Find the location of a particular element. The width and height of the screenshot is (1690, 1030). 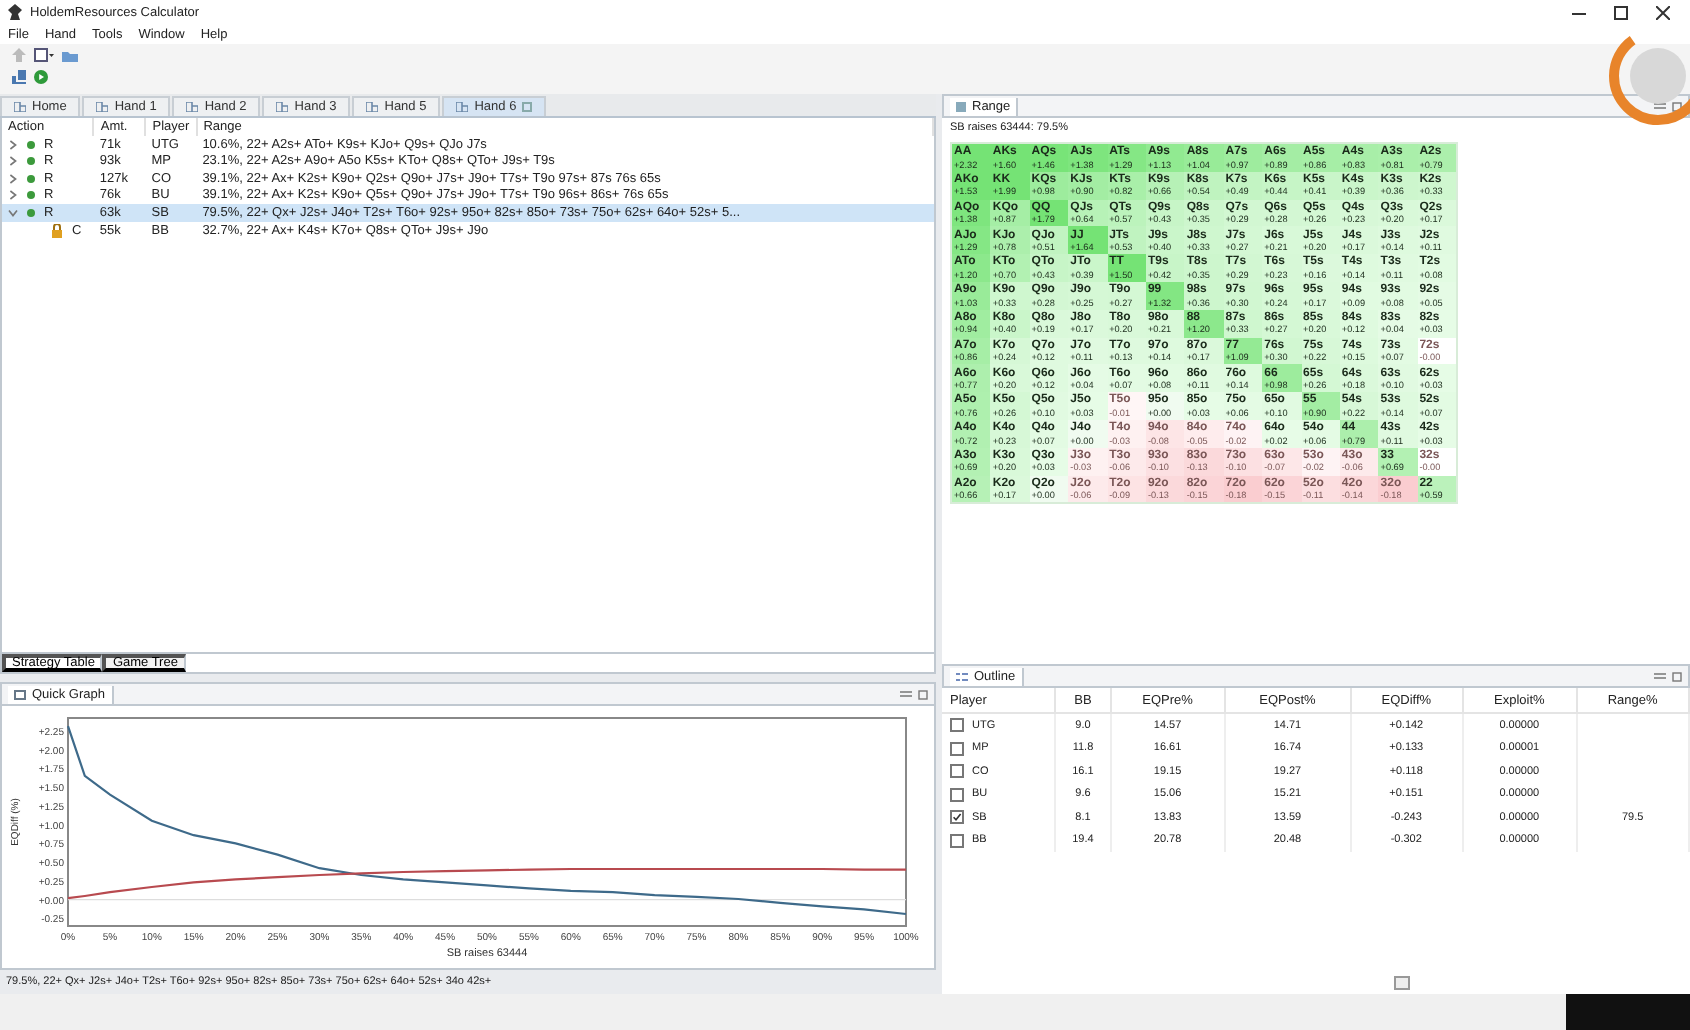

folder-icon is located at coordinates (70, 55).